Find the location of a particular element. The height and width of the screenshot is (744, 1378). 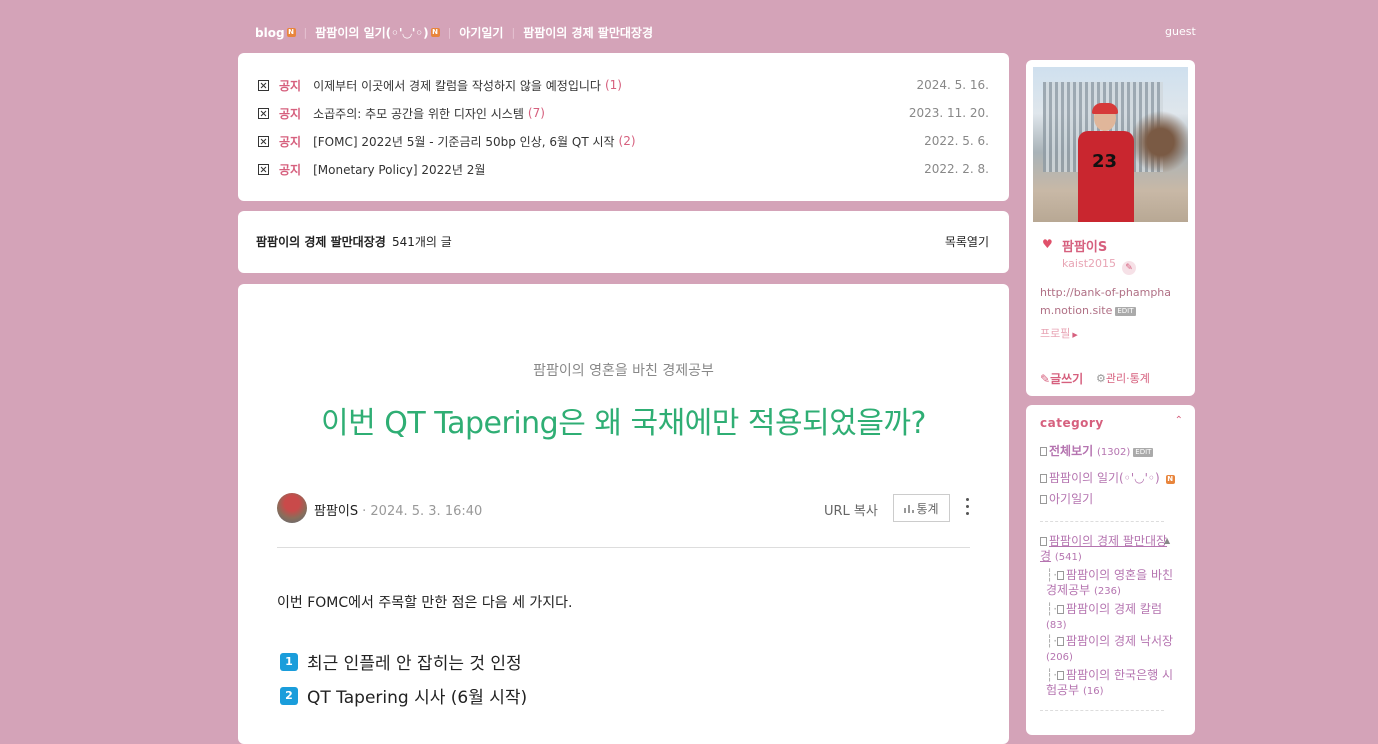

profile-name: 팜팜이S is located at coordinates (1084, 245).